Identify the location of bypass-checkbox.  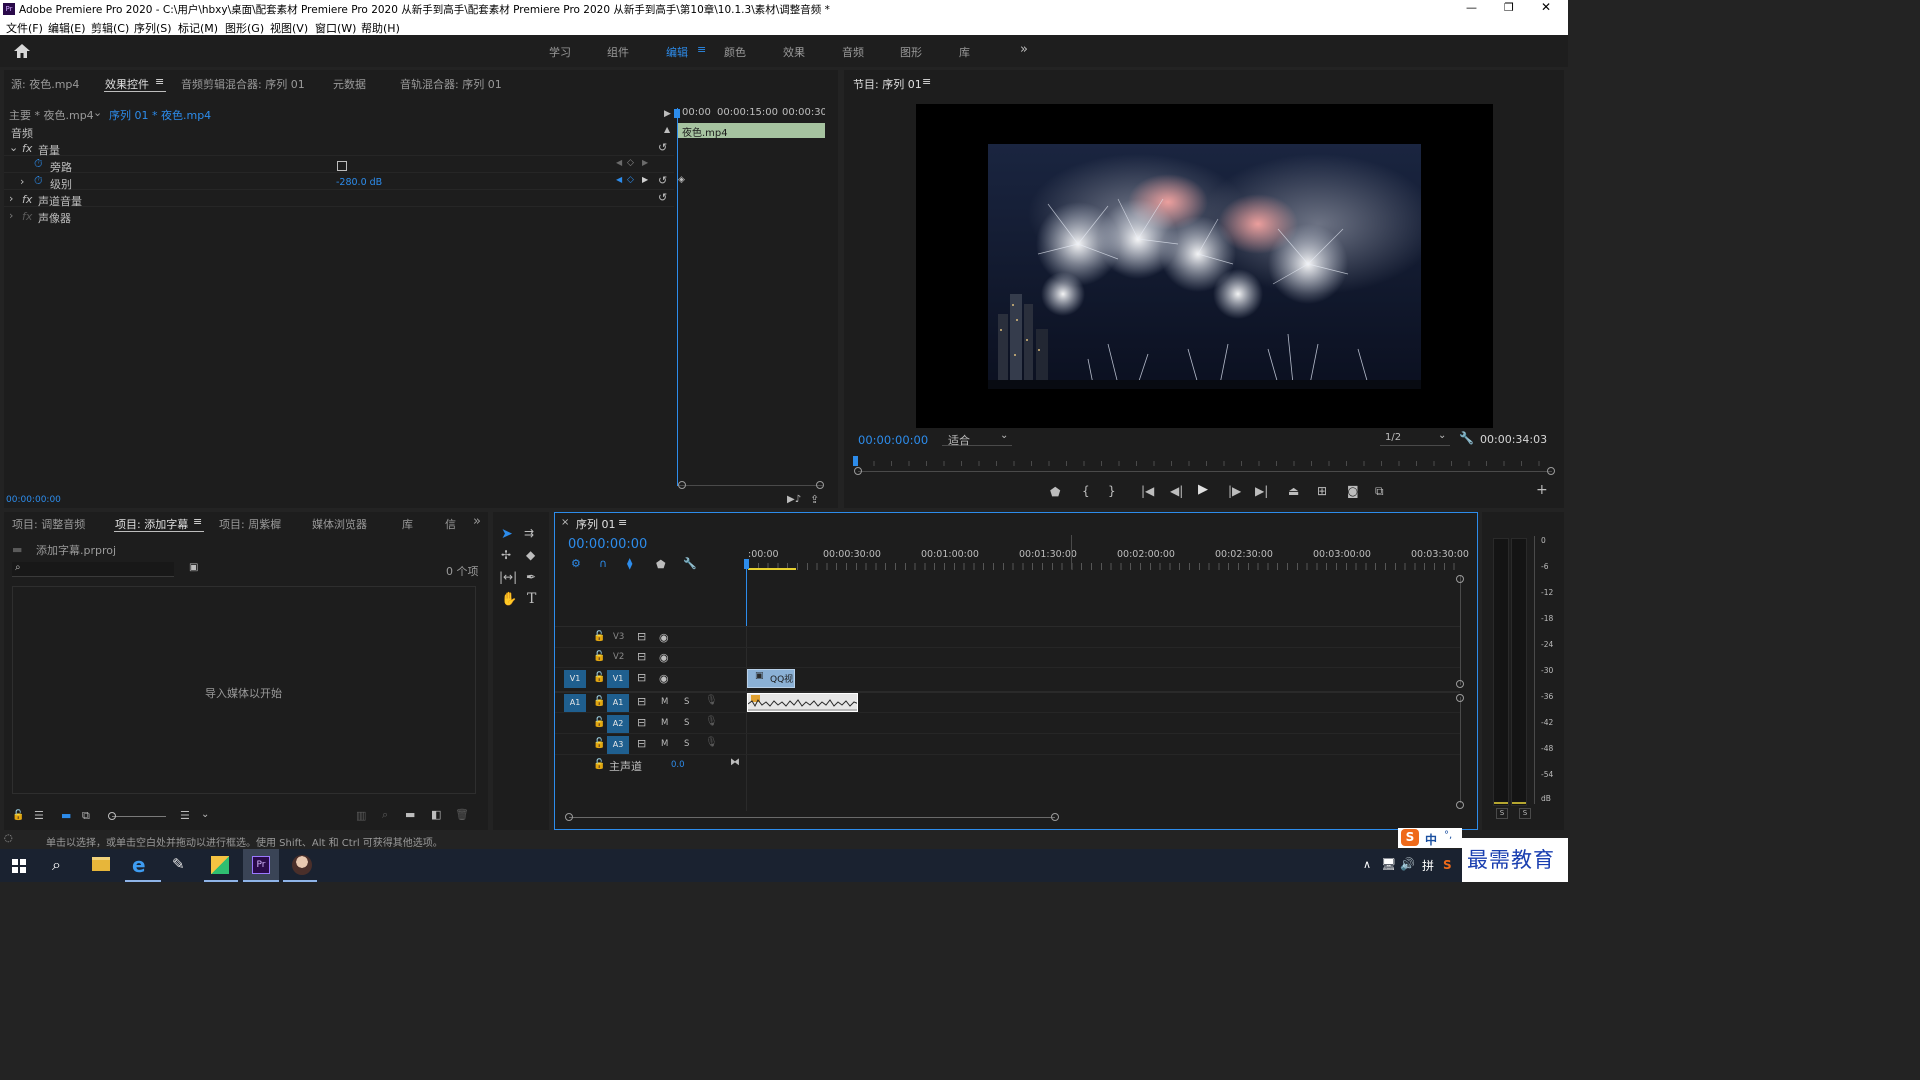
(342, 166).